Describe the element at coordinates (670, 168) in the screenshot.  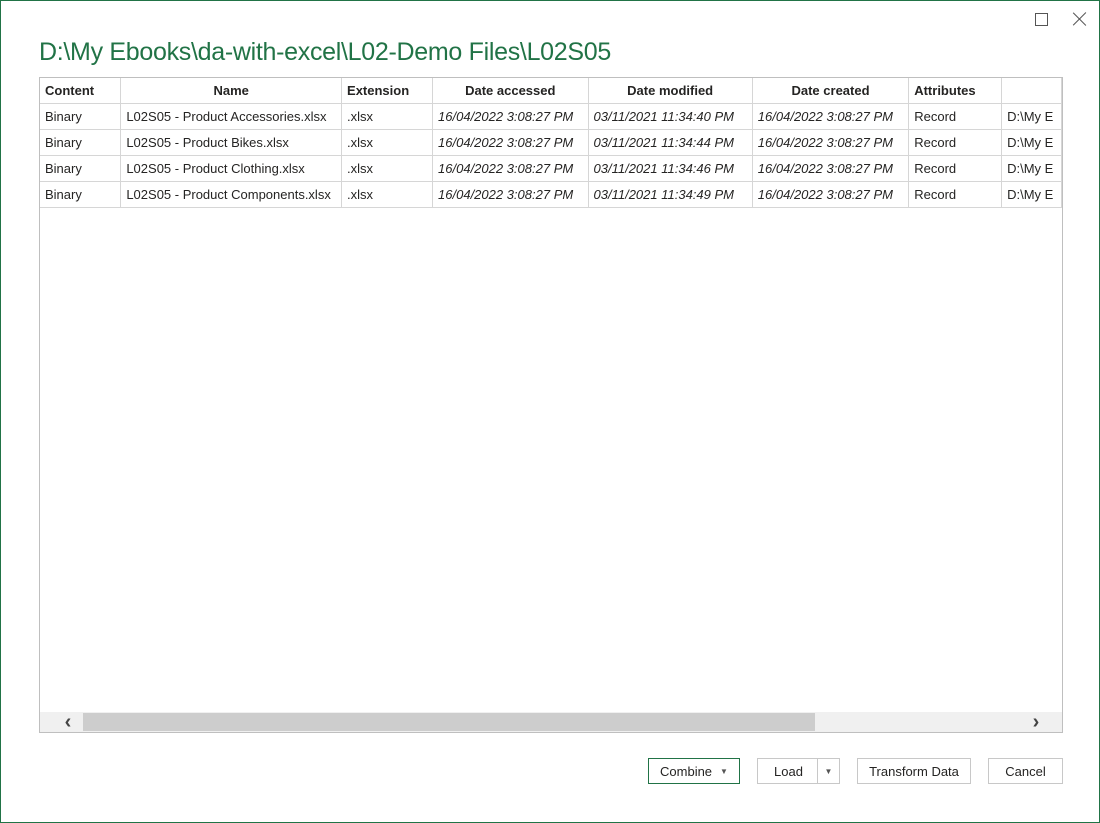
I see `table-cell: 03/11/2021 11:34:46 PM` at that location.